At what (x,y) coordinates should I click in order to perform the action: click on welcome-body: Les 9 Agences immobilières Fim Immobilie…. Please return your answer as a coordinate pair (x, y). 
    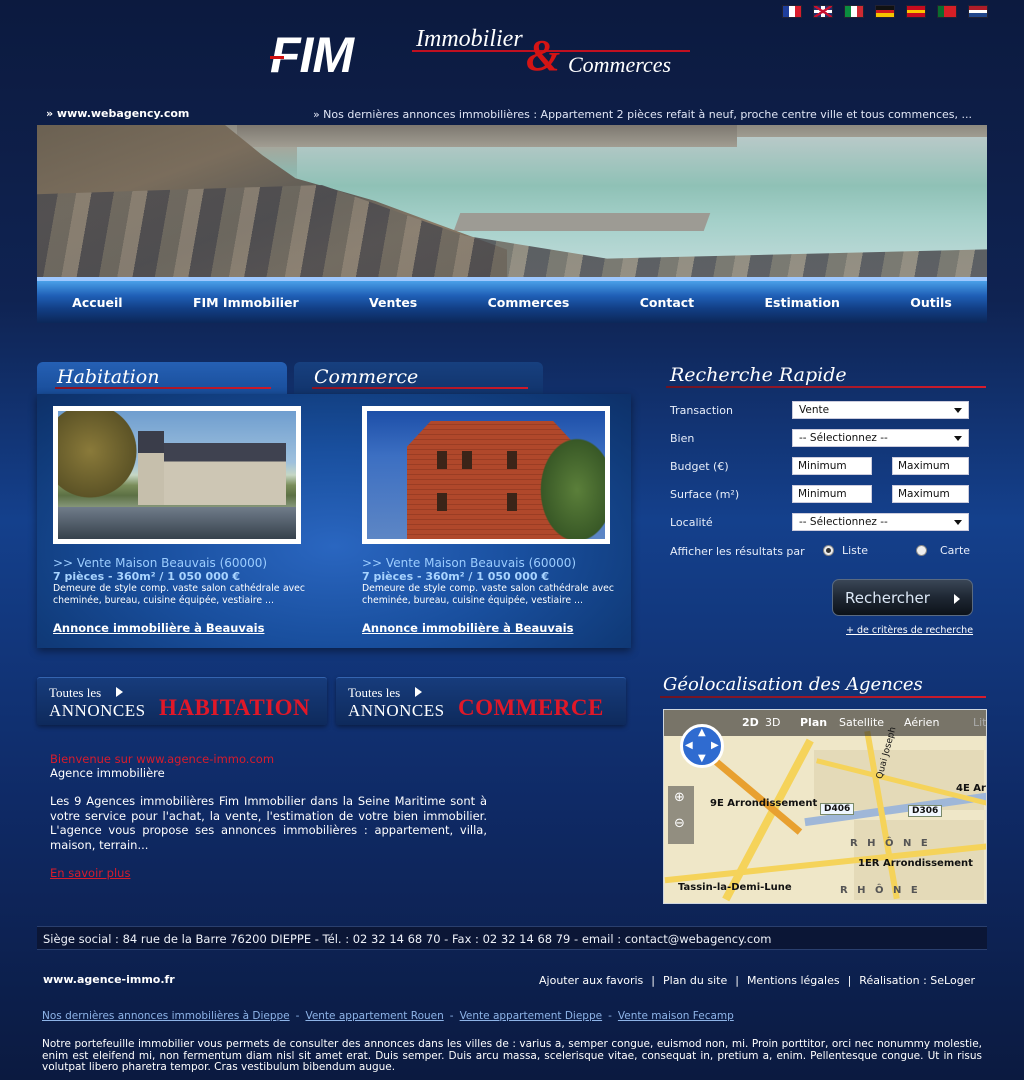
    Looking at the image, I should click on (268, 823).